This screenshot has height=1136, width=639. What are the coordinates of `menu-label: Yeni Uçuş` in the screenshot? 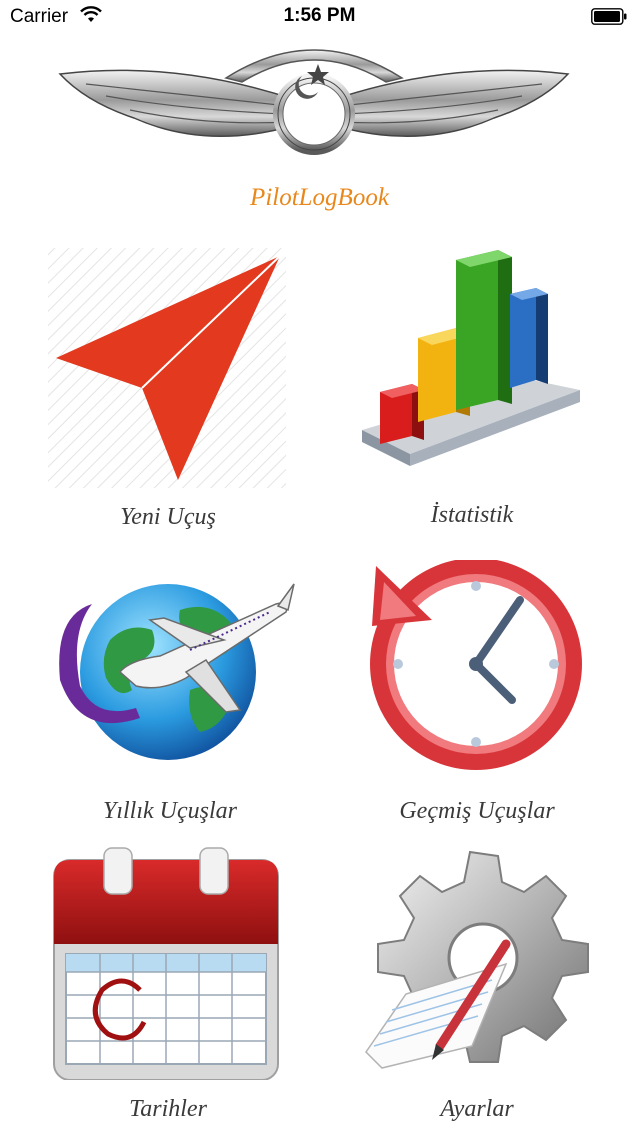 It's located at (168, 517).